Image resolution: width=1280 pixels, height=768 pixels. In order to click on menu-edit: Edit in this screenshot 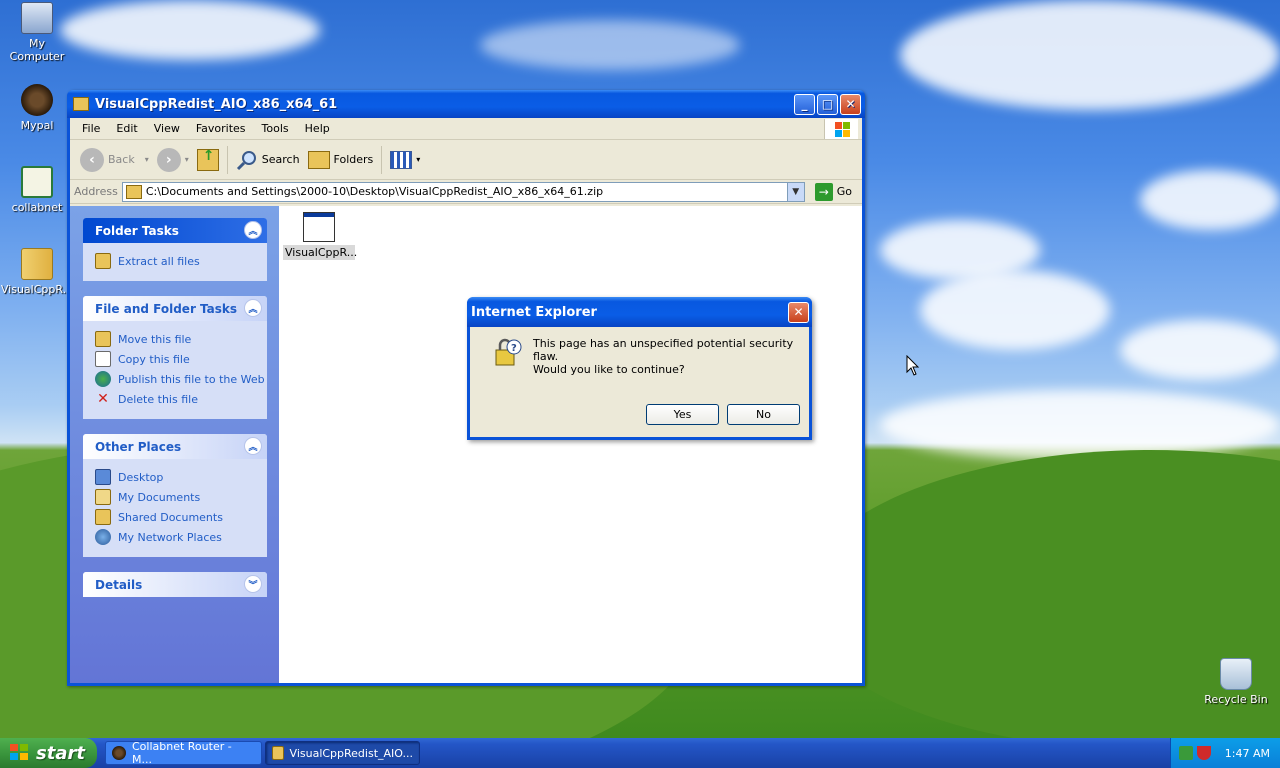, I will do `click(126, 128)`.